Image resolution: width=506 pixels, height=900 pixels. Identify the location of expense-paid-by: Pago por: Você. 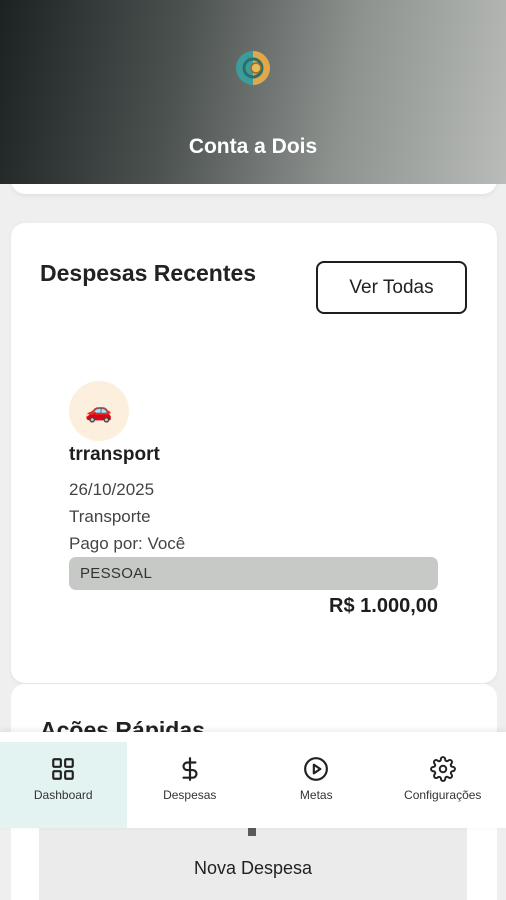
(127, 543).